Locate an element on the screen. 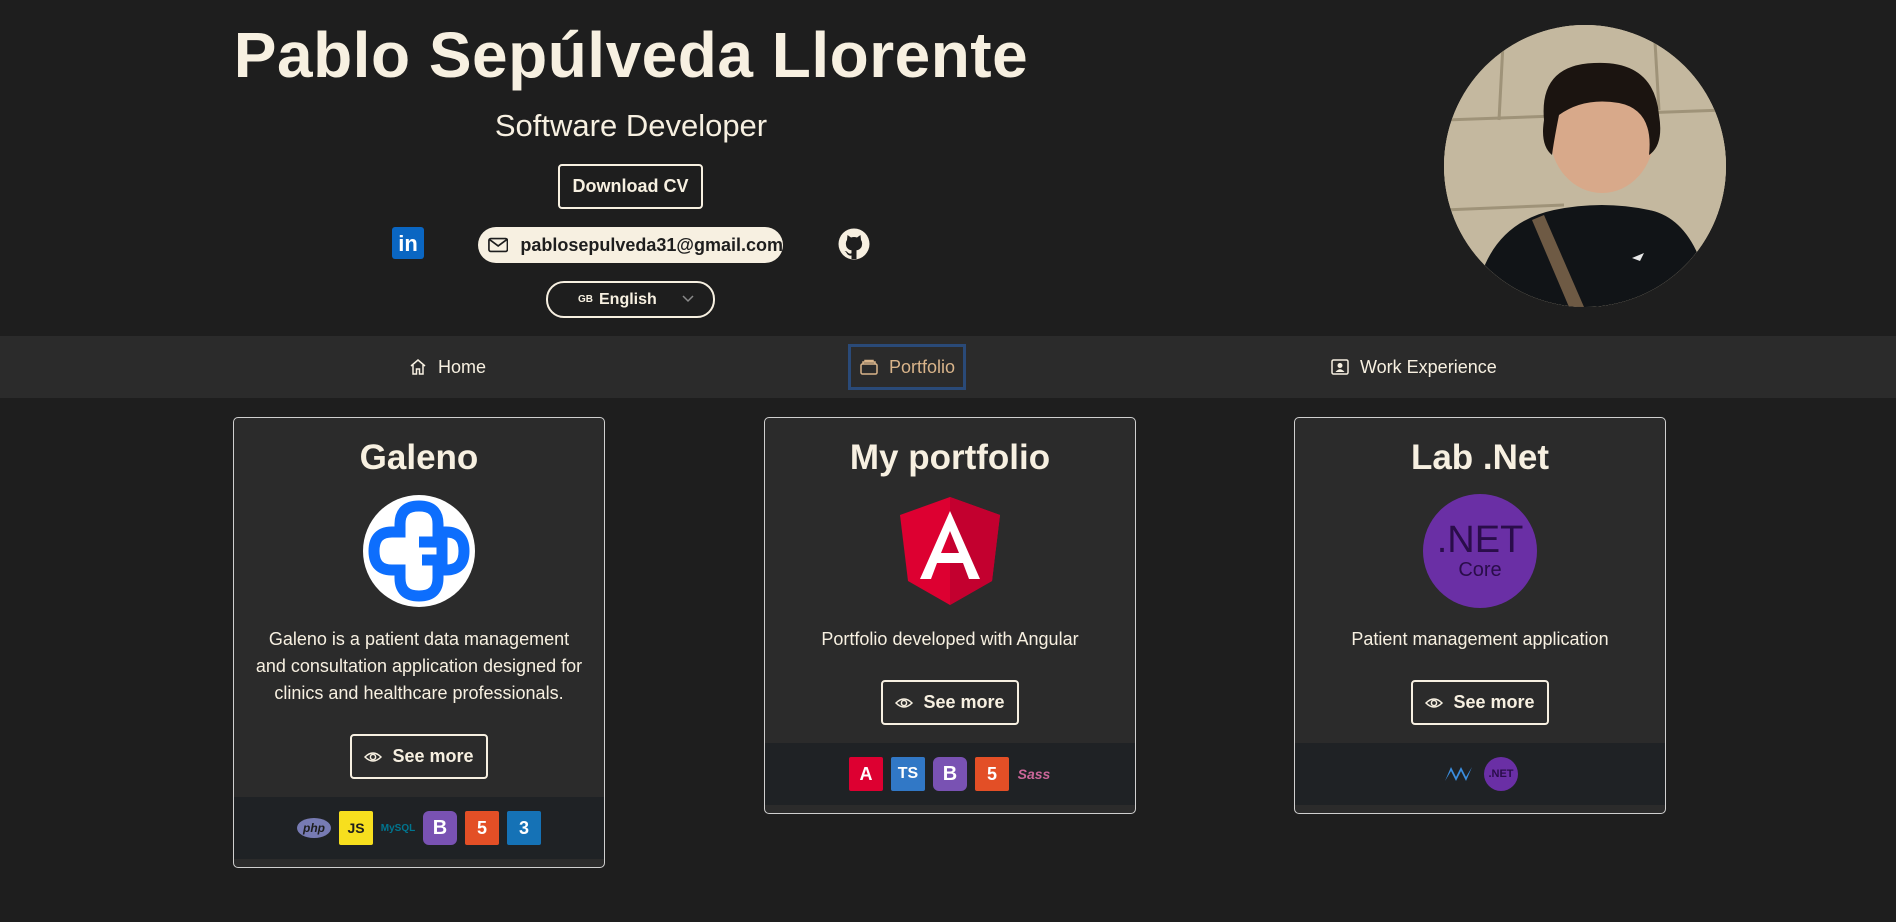 Image resolution: width=1896 pixels, height=922 pixels. dotnet-core-logo-icon: .NET Core is located at coordinates (1480, 551).